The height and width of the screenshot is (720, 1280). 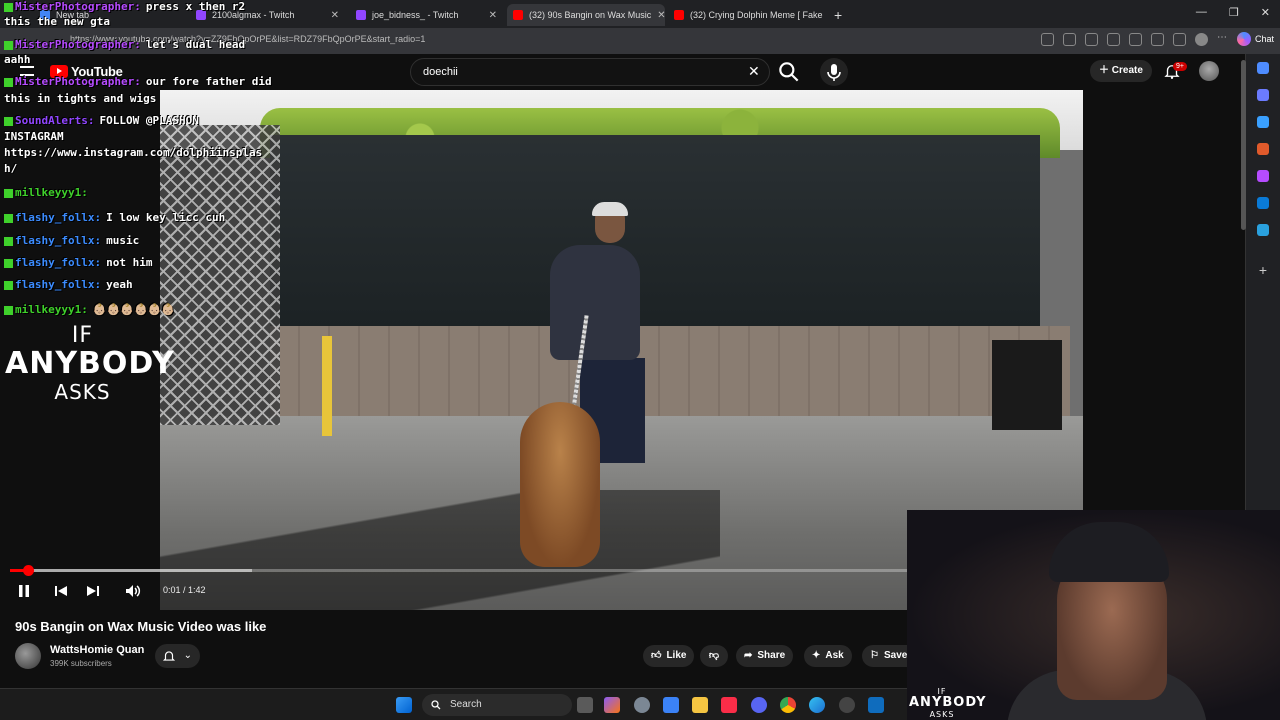 I want to click on like-label: Like, so click(x=676, y=655).